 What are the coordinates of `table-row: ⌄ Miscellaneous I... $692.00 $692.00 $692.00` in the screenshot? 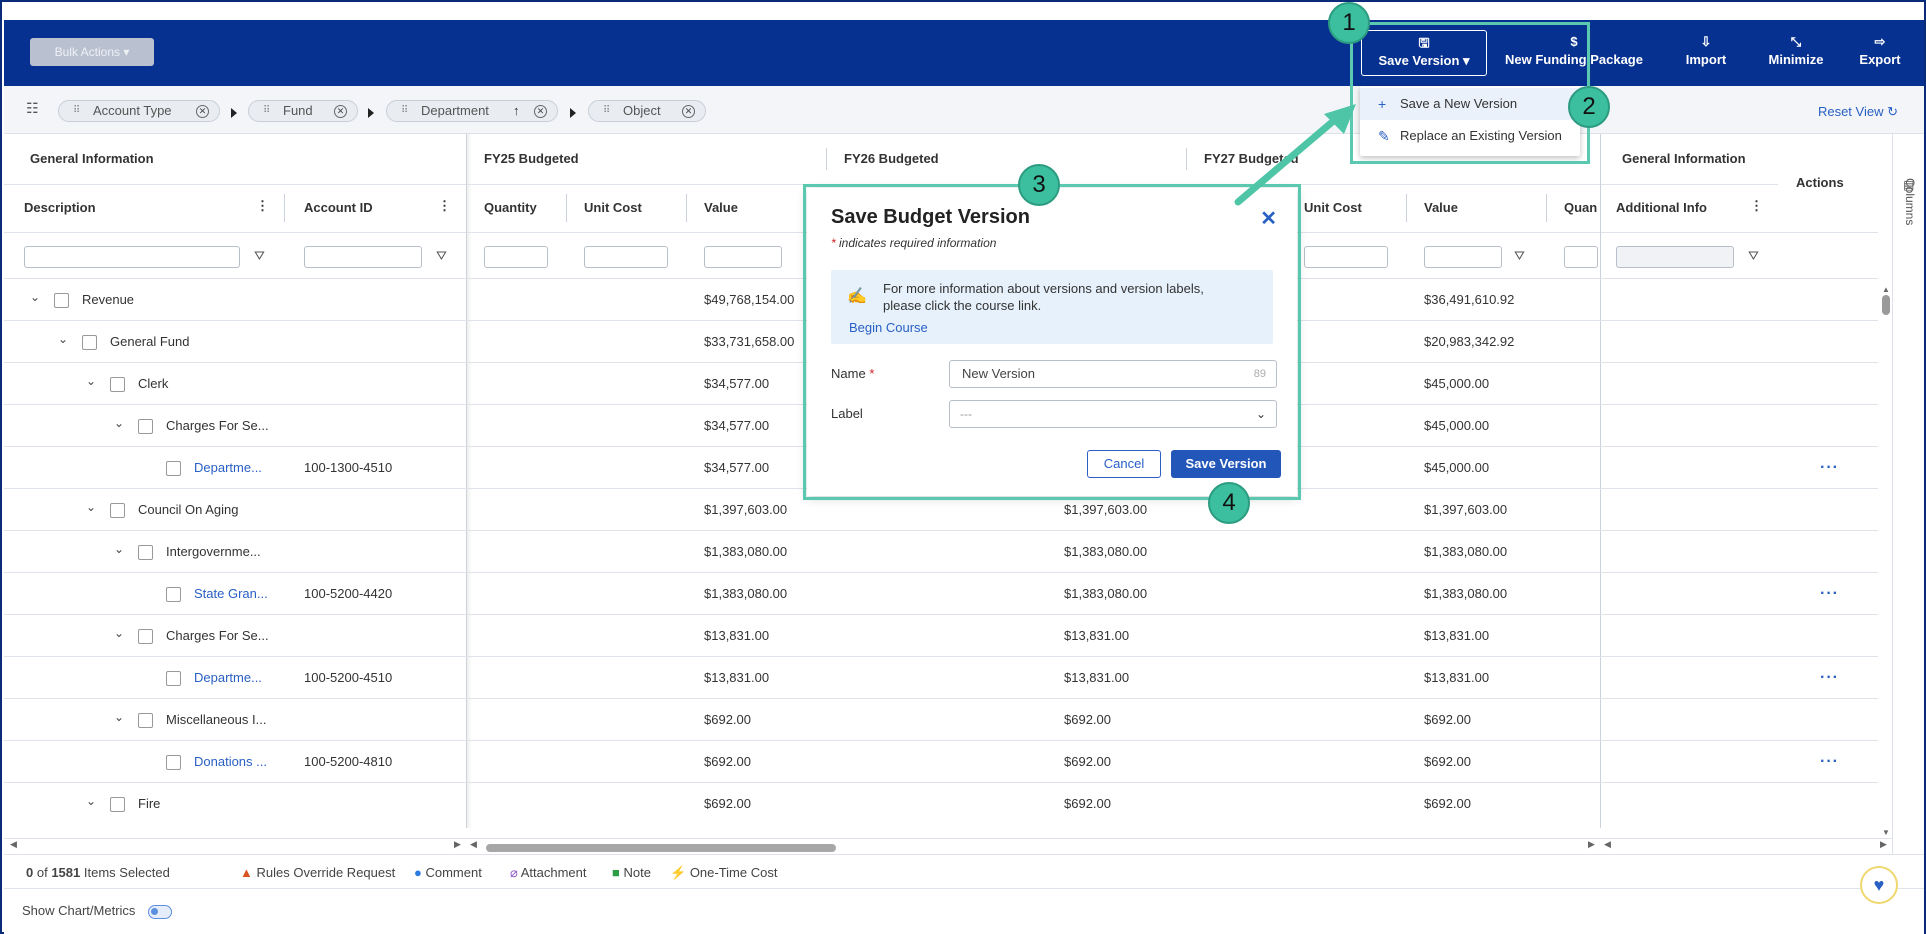 It's located at (941, 719).